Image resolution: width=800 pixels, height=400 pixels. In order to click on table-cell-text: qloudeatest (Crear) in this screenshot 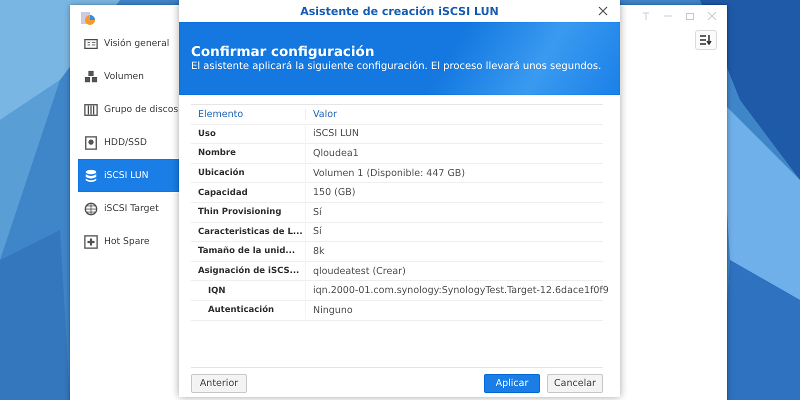, I will do `click(359, 271)`.